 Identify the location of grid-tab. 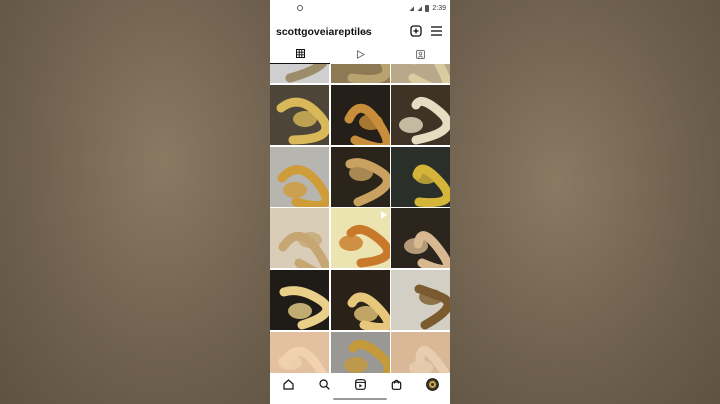
(300, 54).